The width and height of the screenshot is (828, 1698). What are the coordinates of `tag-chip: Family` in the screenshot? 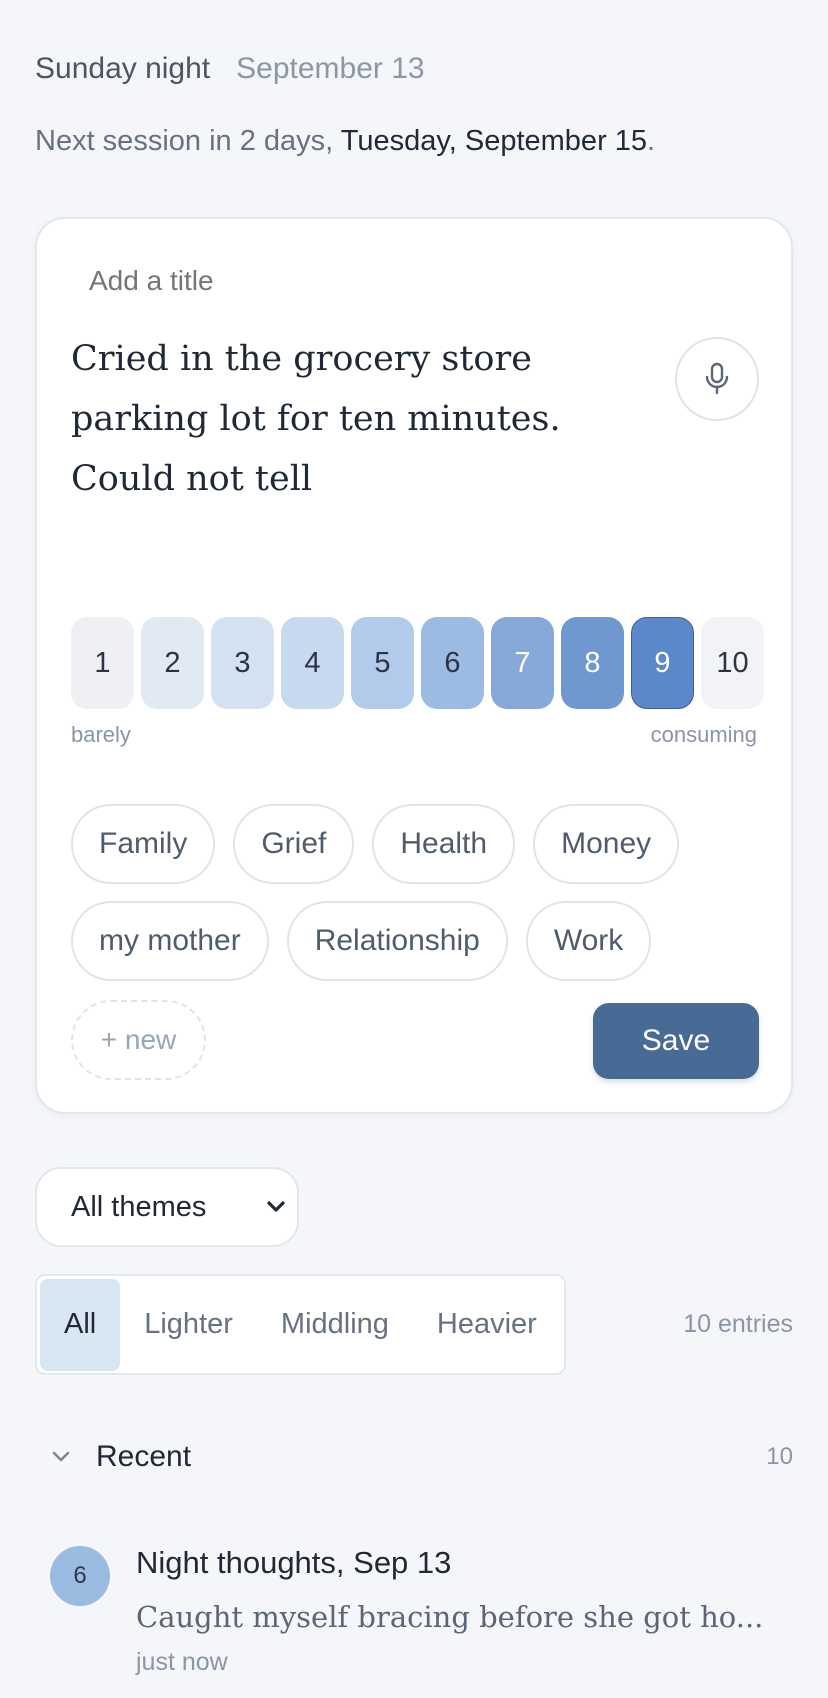 It's located at (143, 844).